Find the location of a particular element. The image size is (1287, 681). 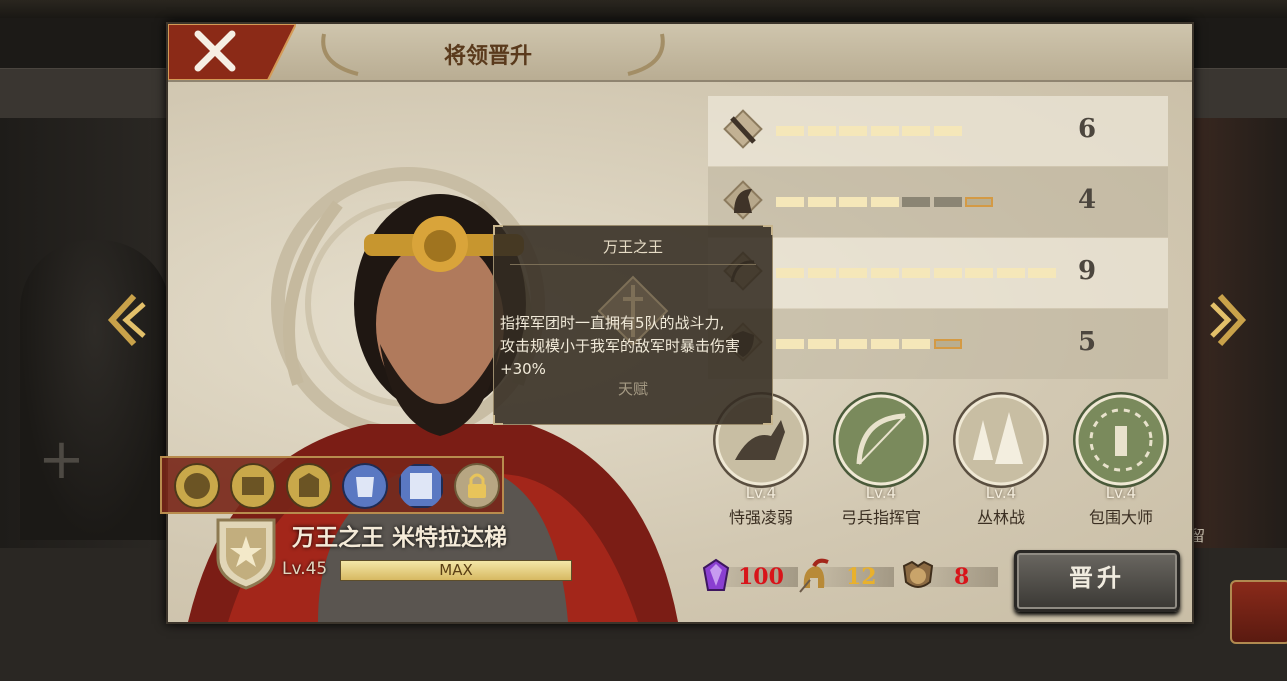

hero-level-progress-bar: MAX is located at coordinates (456, 570).